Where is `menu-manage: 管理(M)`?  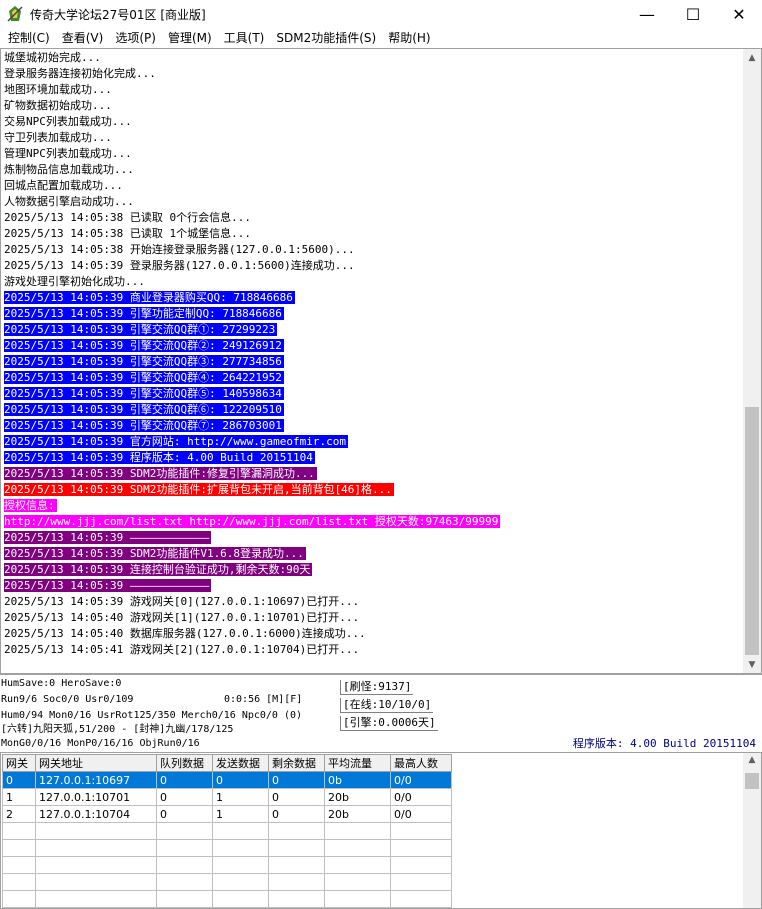
menu-manage: 管理(M) is located at coordinates (190, 38).